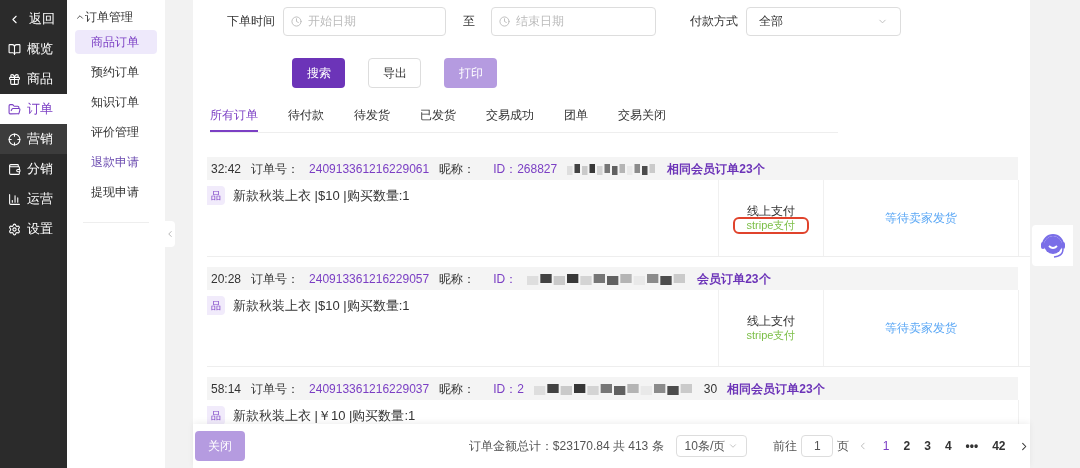  Describe the element at coordinates (733, 446) in the screenshot. I see `chevron-down-icon` at that location.